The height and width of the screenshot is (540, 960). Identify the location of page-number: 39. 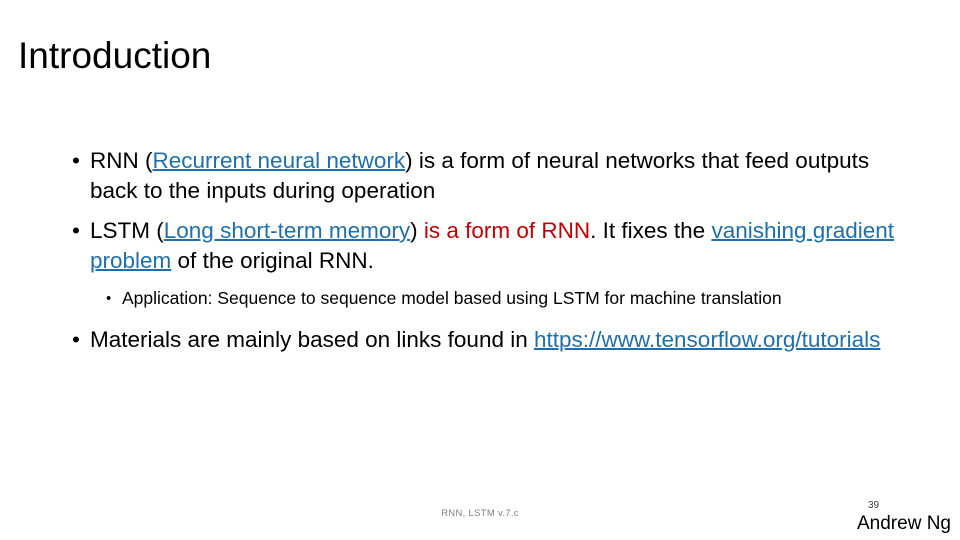
(874, 505).